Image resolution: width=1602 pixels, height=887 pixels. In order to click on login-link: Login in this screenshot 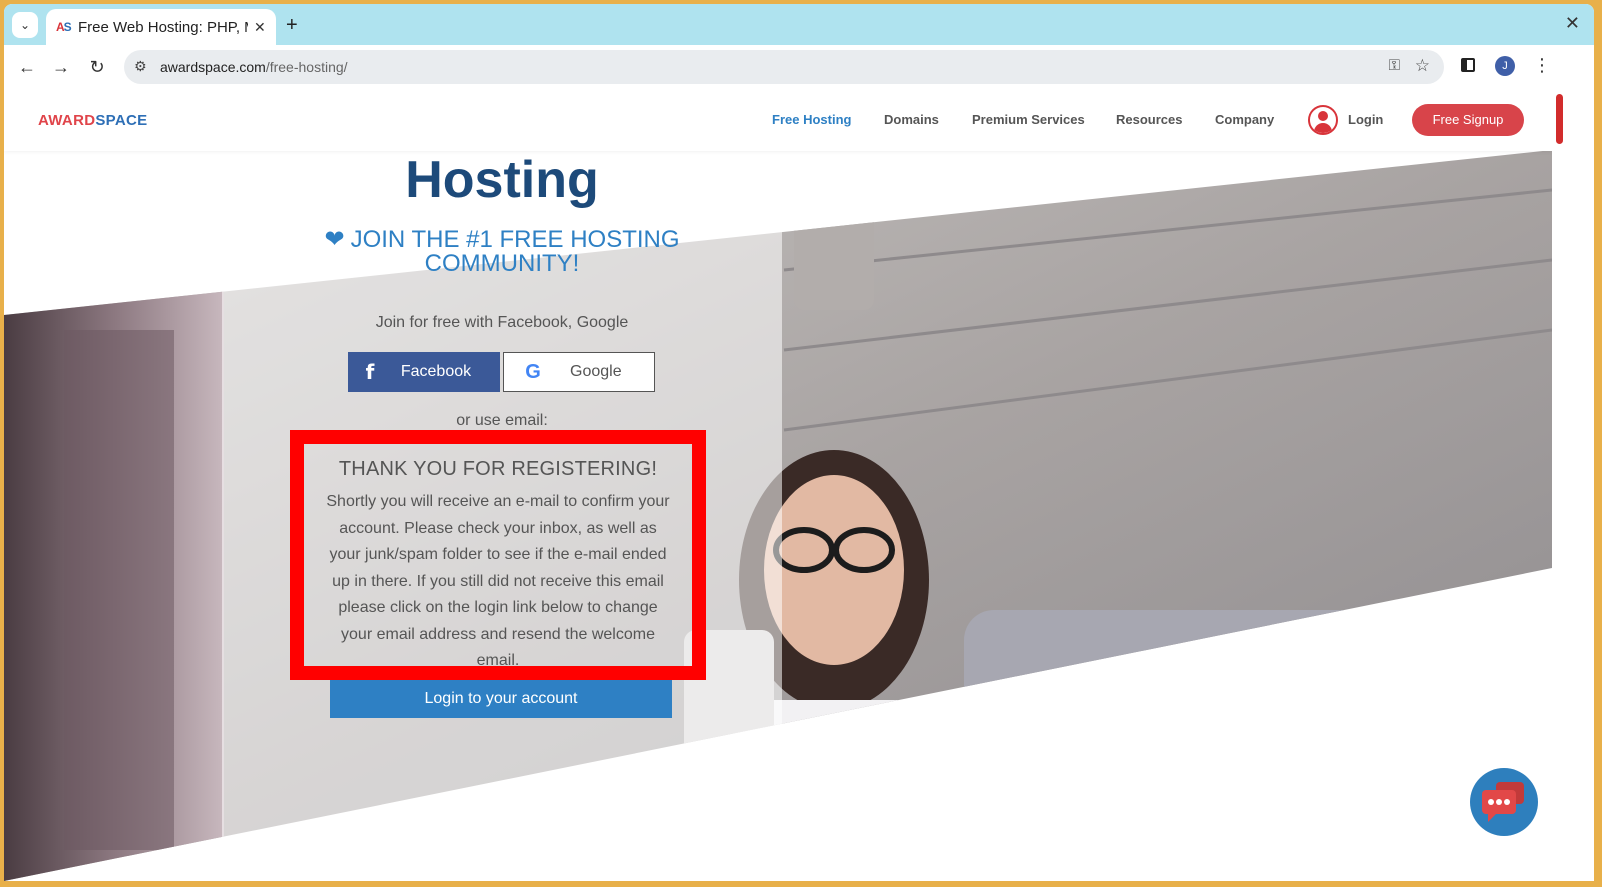, I will do `click(1365, 119)`.